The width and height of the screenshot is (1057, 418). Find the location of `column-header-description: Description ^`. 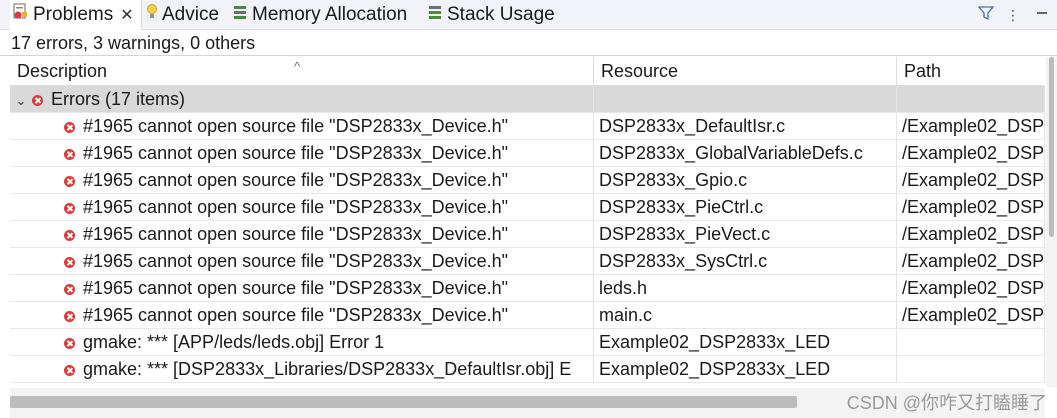

column-header-description: Description ^ is located at coordinates (302, 71).